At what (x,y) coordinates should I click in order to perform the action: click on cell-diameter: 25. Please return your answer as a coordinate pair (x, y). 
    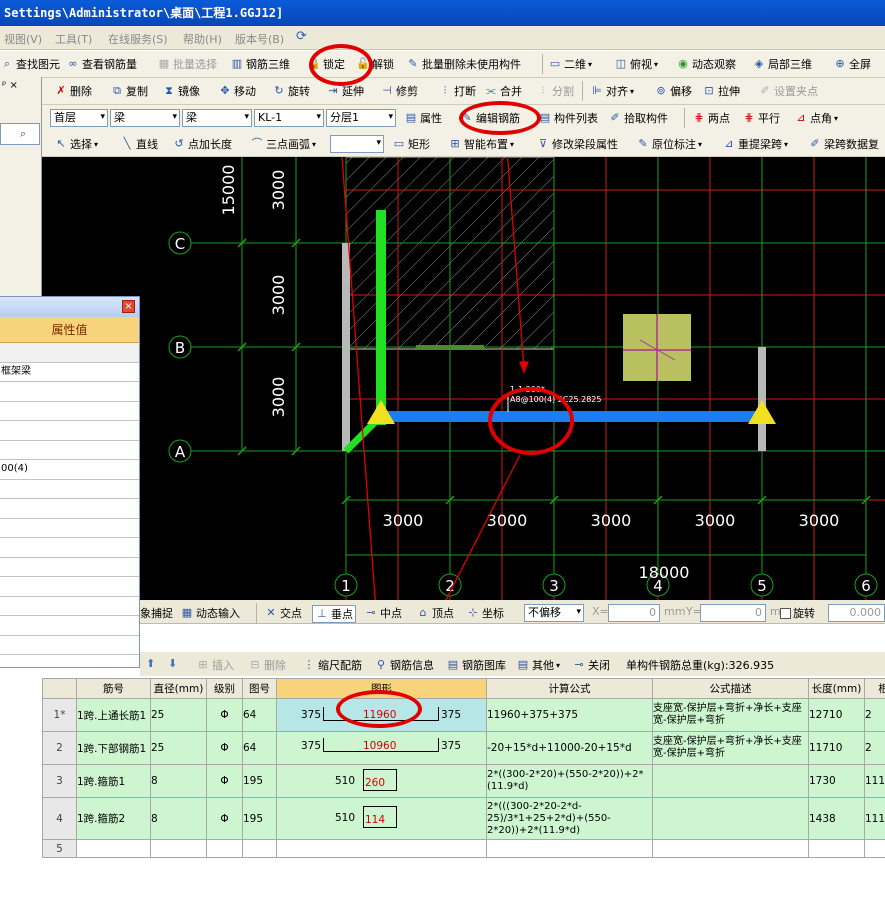
    Looking at the image, I should click on (178, 748).